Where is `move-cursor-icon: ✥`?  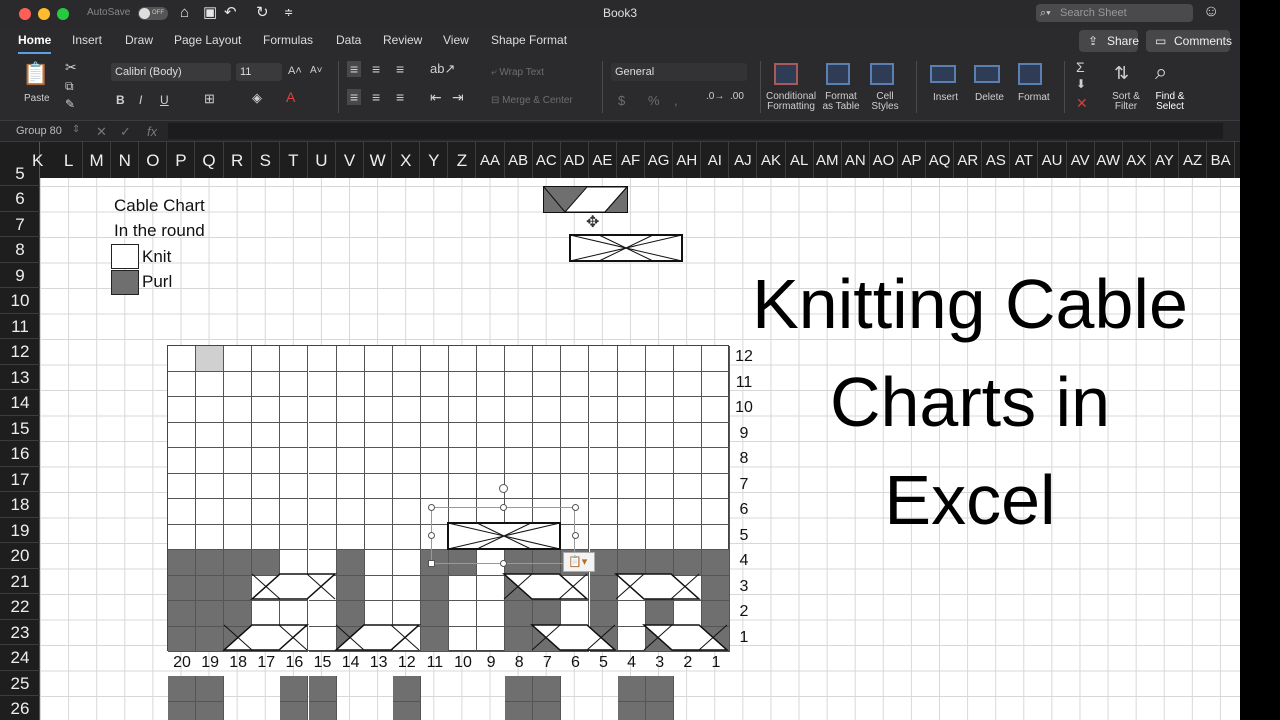 move-cursor-icon: ✥ is located at coordinates (593, 222).